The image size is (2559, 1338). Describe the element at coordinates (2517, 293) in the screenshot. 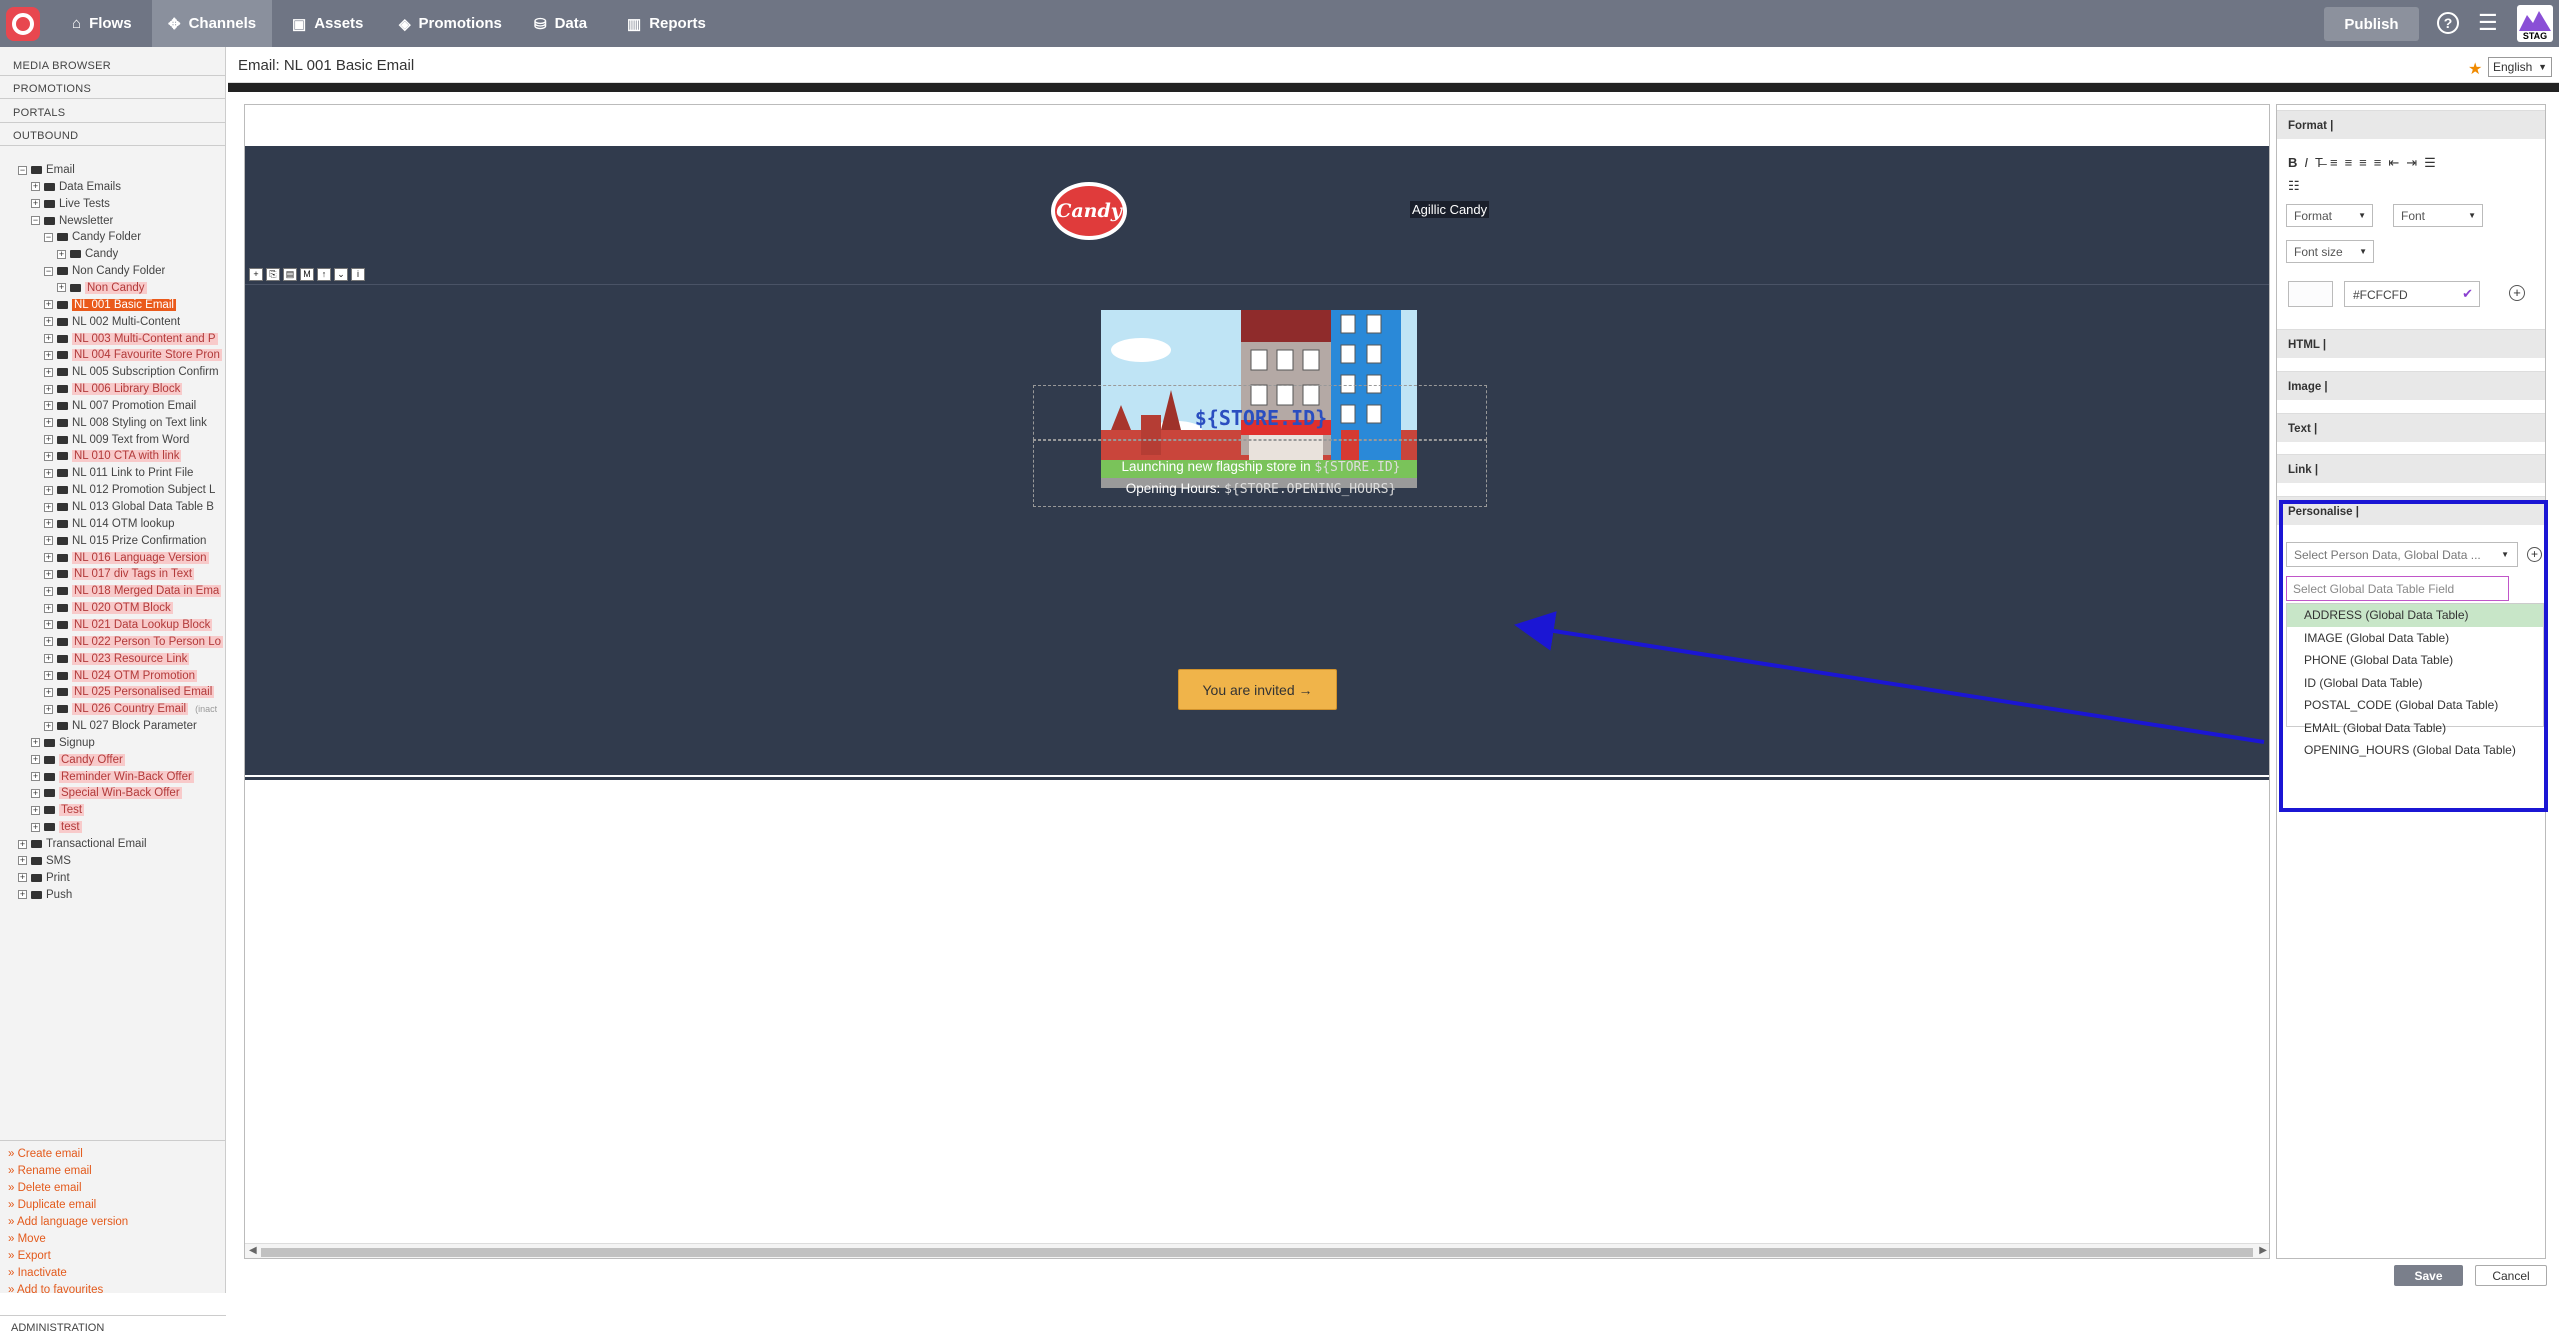

I see `add-color-icon: +` at that location.